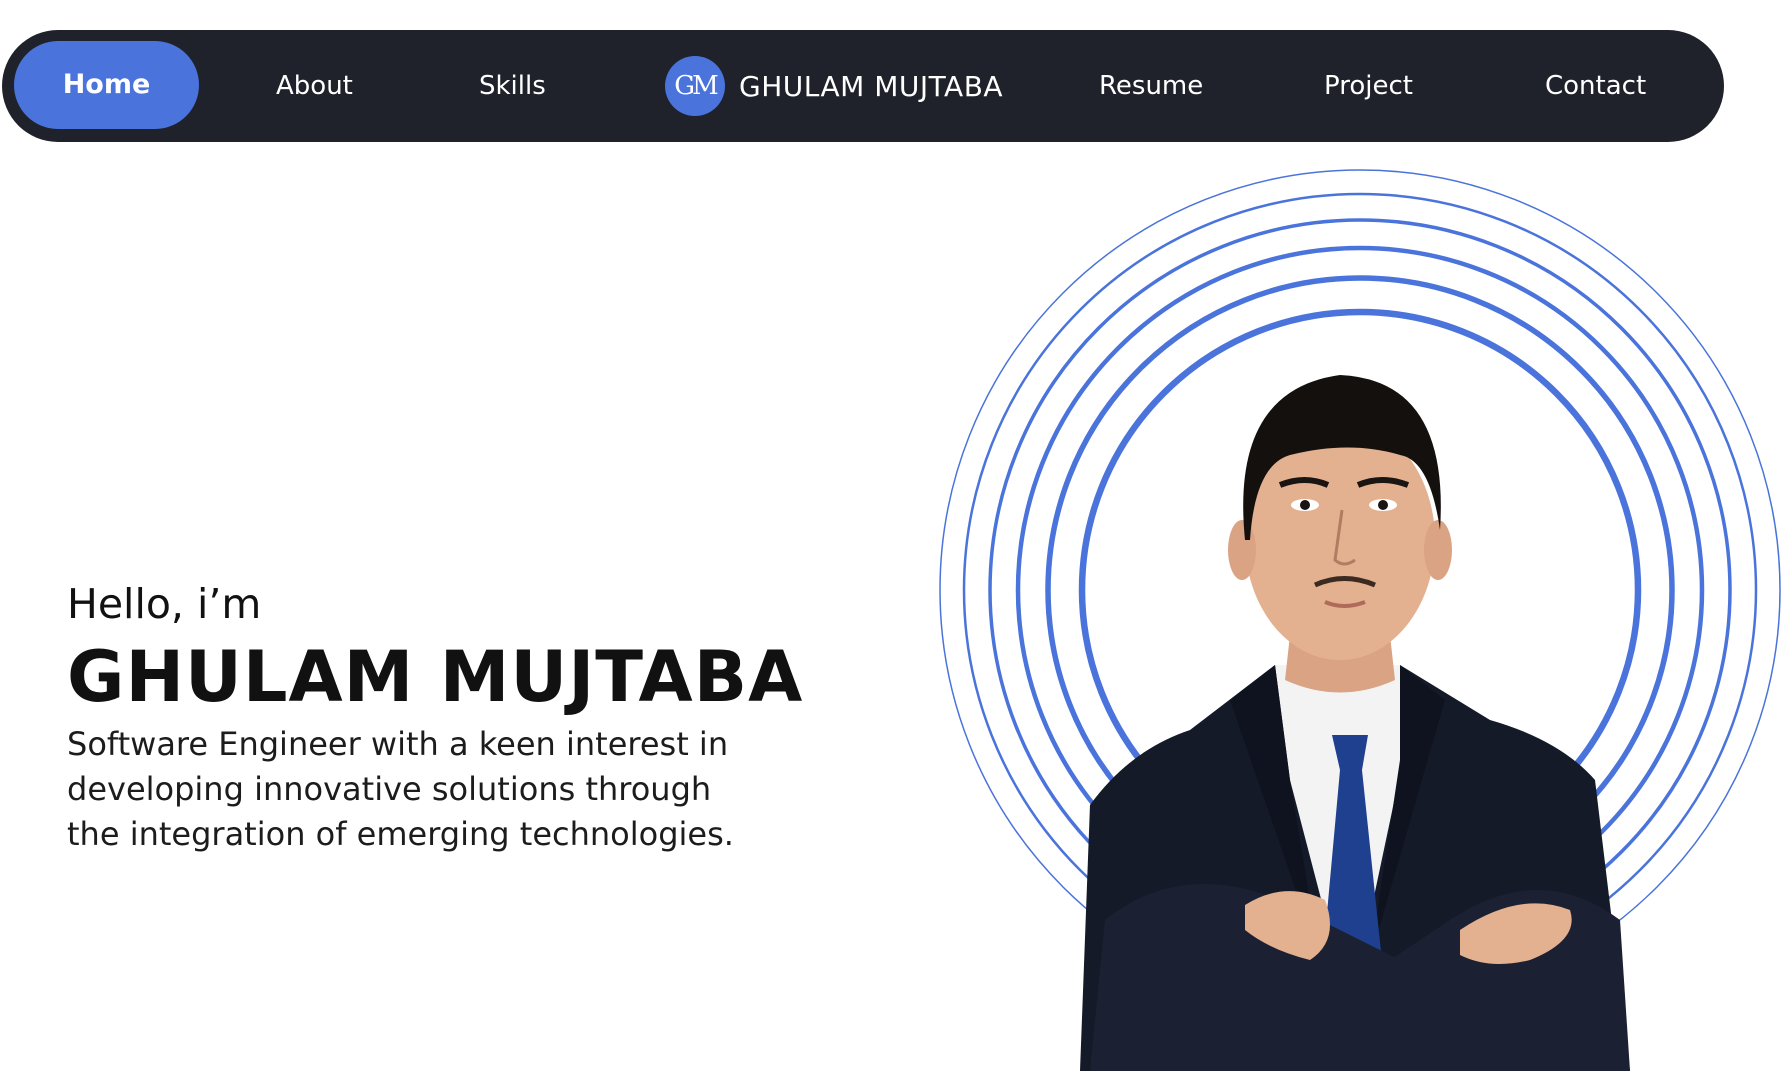  Describe the element at coordinates (1595, 86) in the screenshot. I see `nav-contact-link: Contact` at that location.